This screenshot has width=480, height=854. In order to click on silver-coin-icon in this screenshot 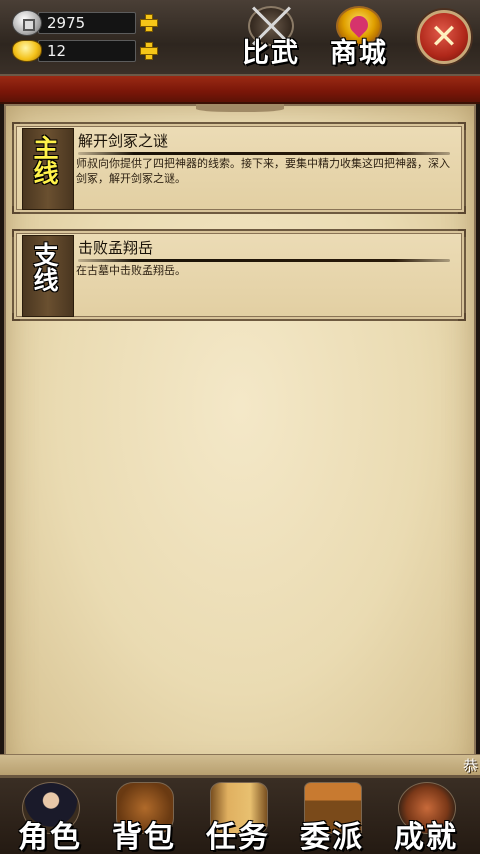, I will do `click(27, 23)`.